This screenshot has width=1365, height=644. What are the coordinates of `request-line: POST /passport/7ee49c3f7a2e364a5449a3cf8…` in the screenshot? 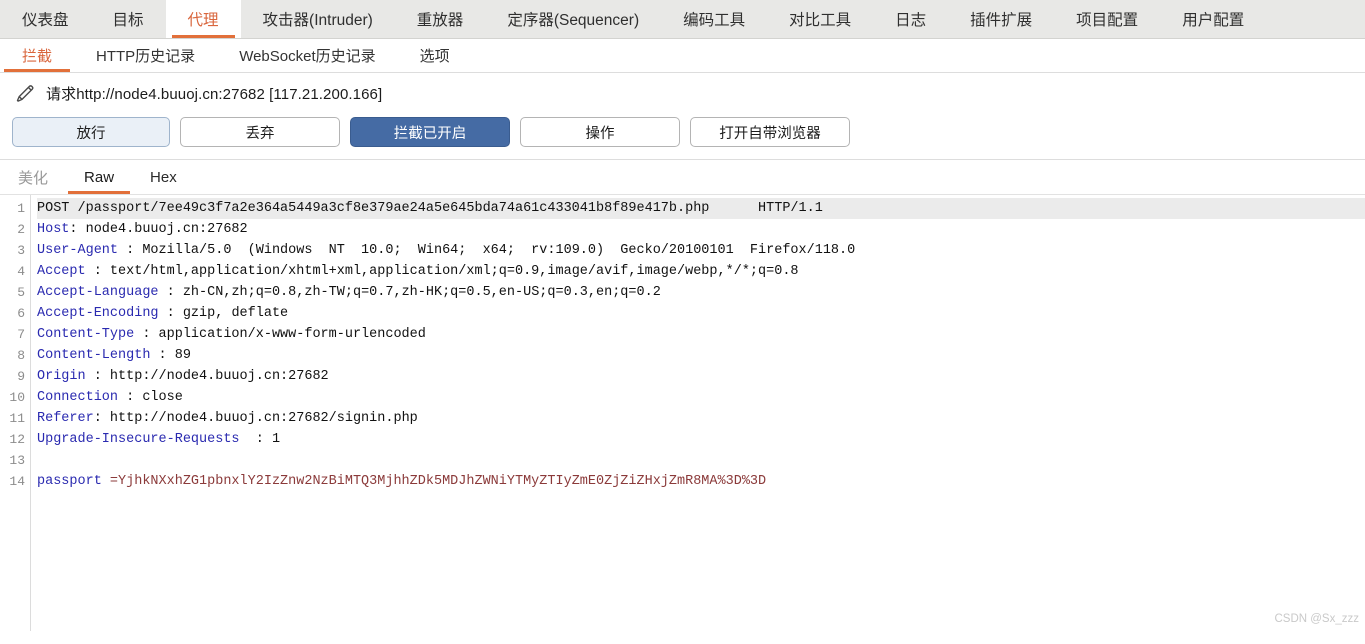 It's located at (701, 208).